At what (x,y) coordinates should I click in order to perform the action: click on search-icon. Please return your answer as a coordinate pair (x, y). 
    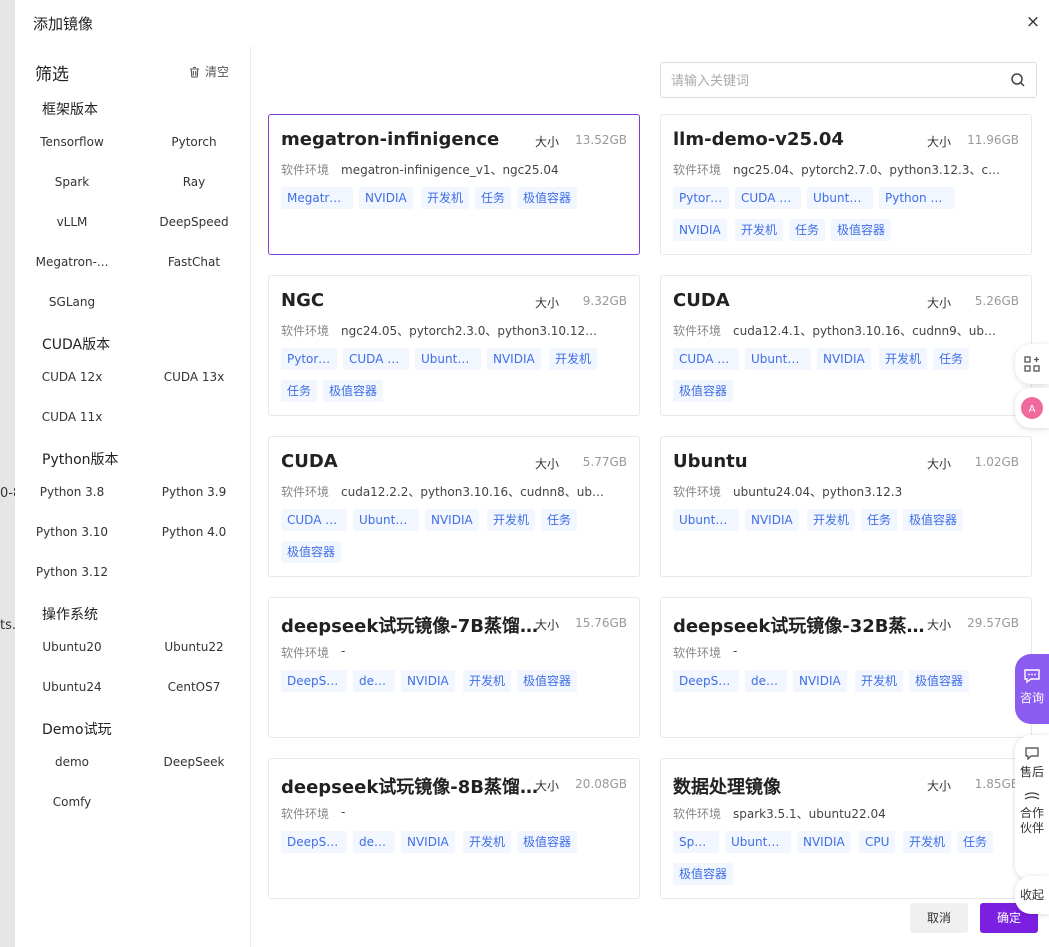
    Looking at the image, I should click on (1018, 80).